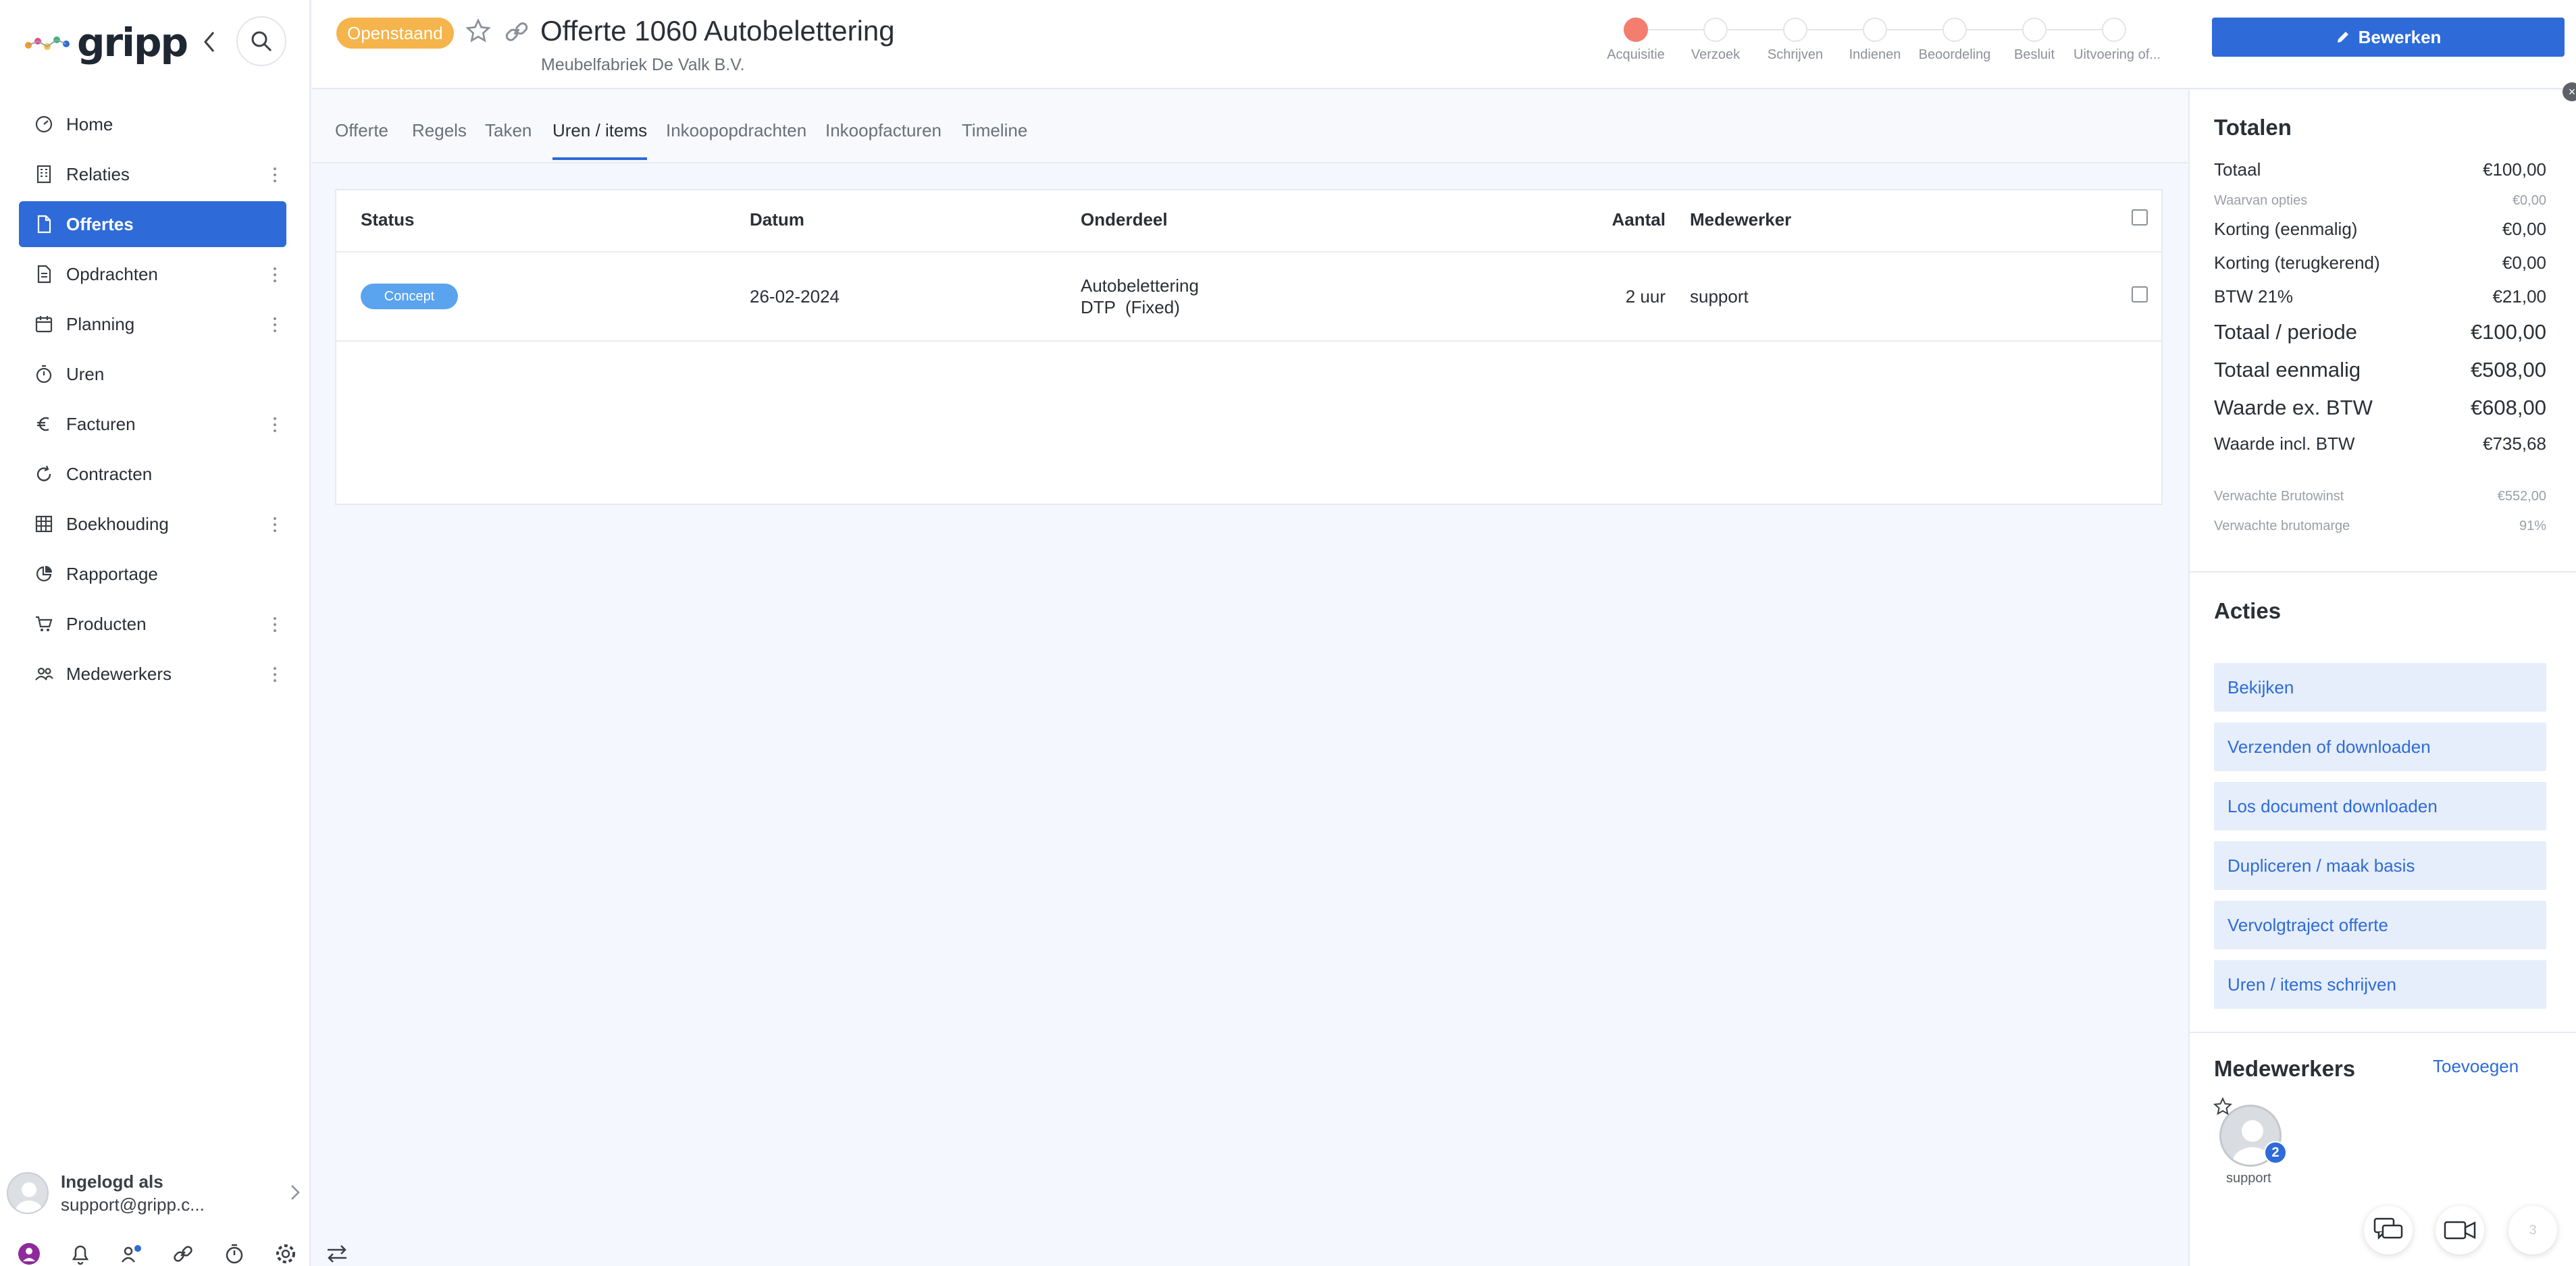 Image resolution: width=2576 pixels, height=1266 pixels. What do you see at coordinates (2532, 1230) in the screenshot?
I see `help-counter-button: 3` at bounding box center [2532, 1230].